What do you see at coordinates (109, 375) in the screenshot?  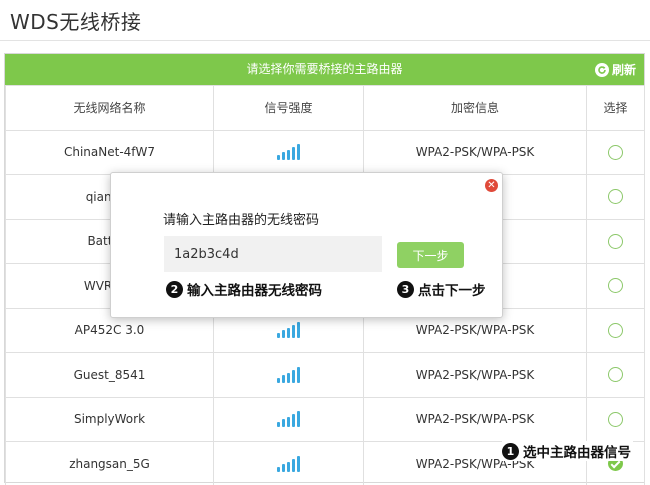 I see `ssid-cell: Guest_8541` at bounding box center [109, 375].